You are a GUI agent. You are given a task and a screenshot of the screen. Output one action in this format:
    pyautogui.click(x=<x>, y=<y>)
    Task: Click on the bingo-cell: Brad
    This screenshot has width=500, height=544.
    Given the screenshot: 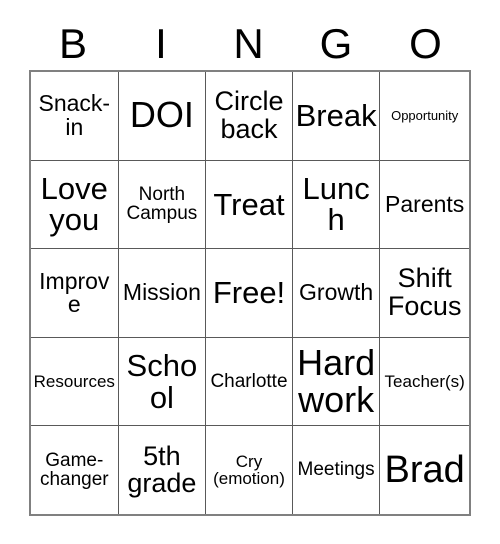 What is the action you would take?
    pyautogui.click(x=424, y=470)
    